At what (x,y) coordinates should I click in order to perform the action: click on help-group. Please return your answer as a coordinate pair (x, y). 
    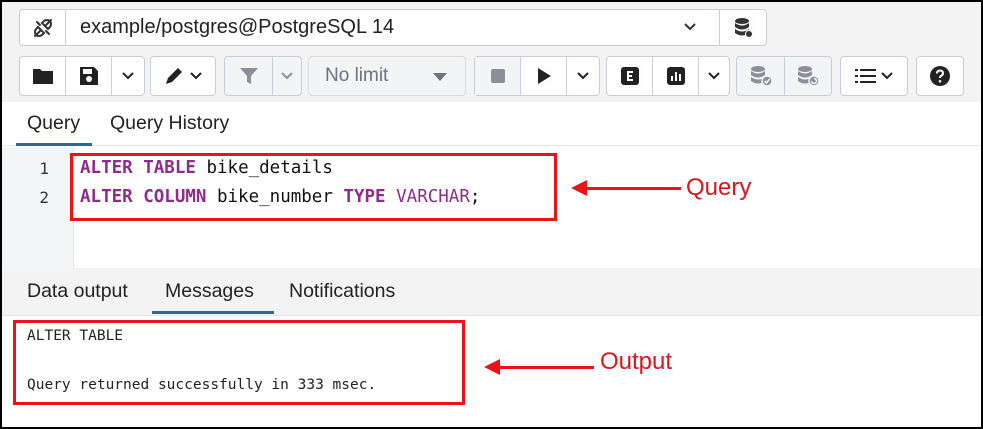
    Looking at the image, I should click on (940, 76).